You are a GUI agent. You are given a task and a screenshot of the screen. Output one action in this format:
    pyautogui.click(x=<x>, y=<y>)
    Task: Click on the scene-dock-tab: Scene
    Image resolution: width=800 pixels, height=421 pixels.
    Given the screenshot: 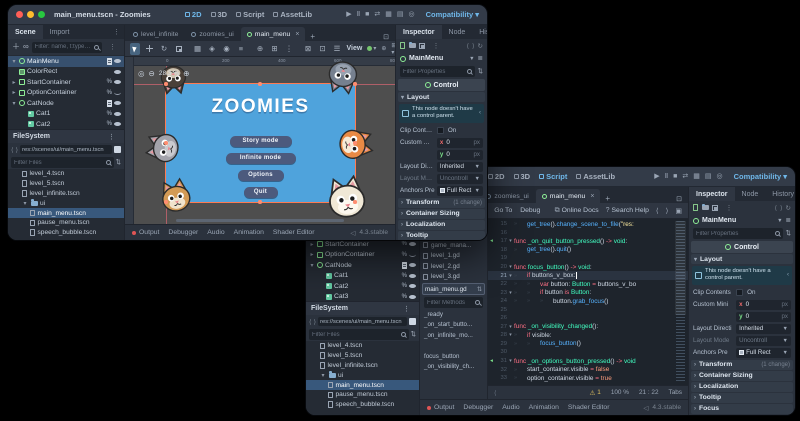 What is the action you would take?
    pyautogui.click(x=25, y=32)
    